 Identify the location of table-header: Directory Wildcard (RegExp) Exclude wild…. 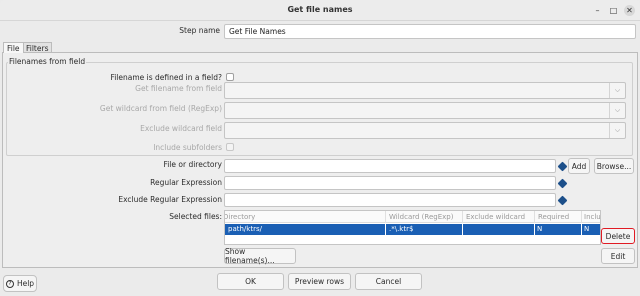
(412, 217).